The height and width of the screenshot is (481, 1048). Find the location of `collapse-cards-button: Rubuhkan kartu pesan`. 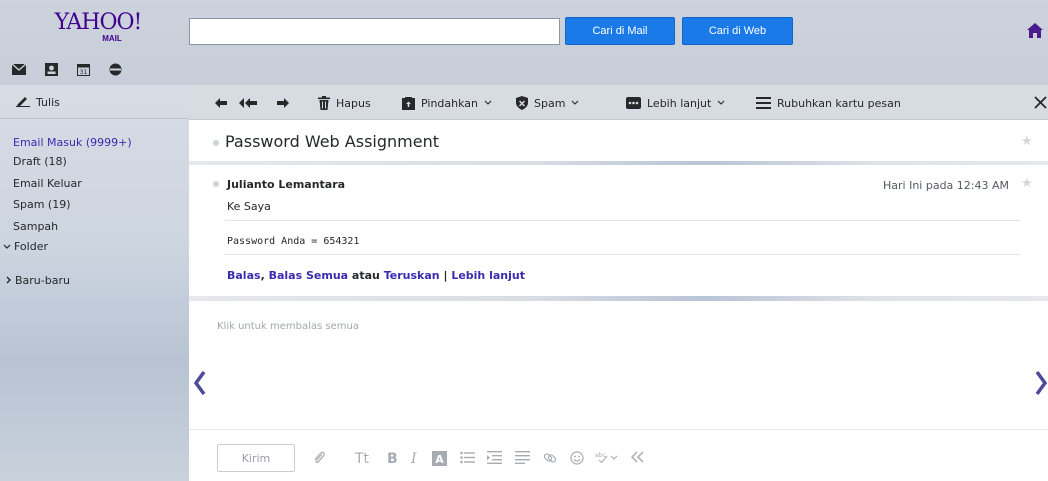

collapse-cards-button: Rubuhkan kartu pesan is located at coordinates (828, 103).